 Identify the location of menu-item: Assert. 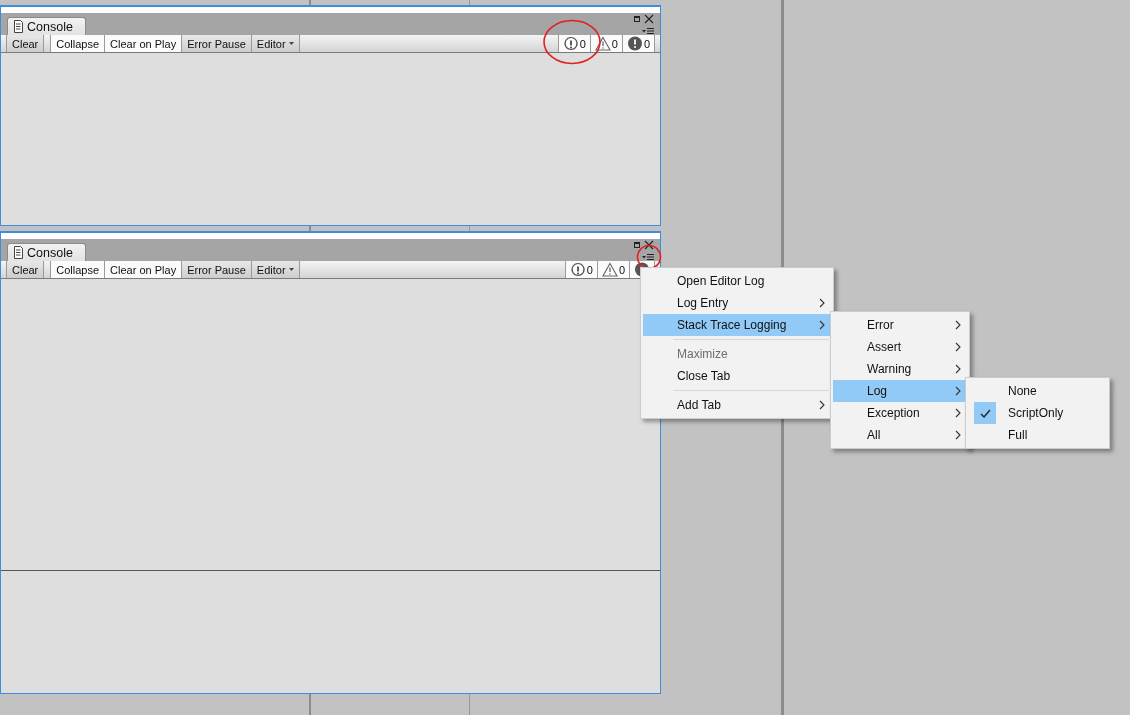
(900, 347).